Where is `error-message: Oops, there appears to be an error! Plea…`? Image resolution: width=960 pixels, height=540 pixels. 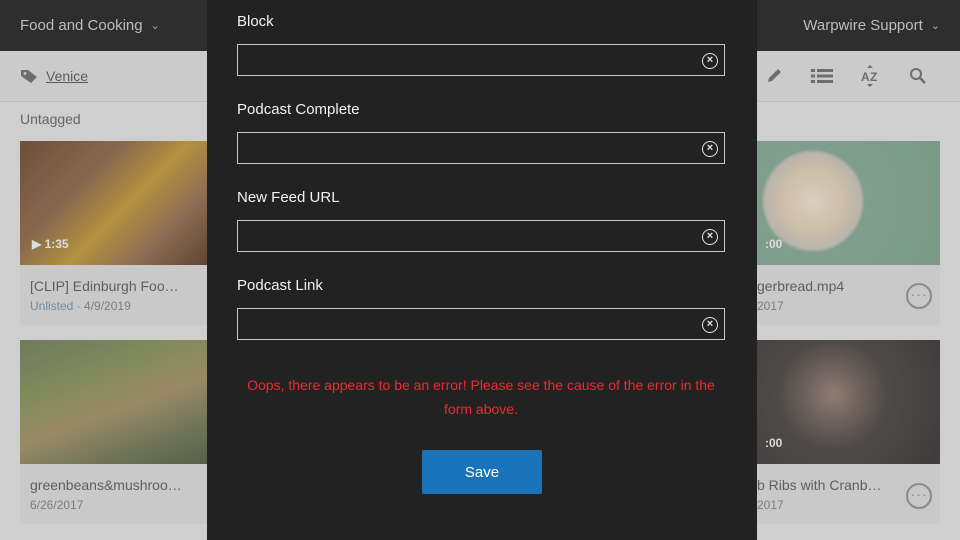
error-message: Oops, there appears to be an error! Plea… is located at coordinates (481, 397).